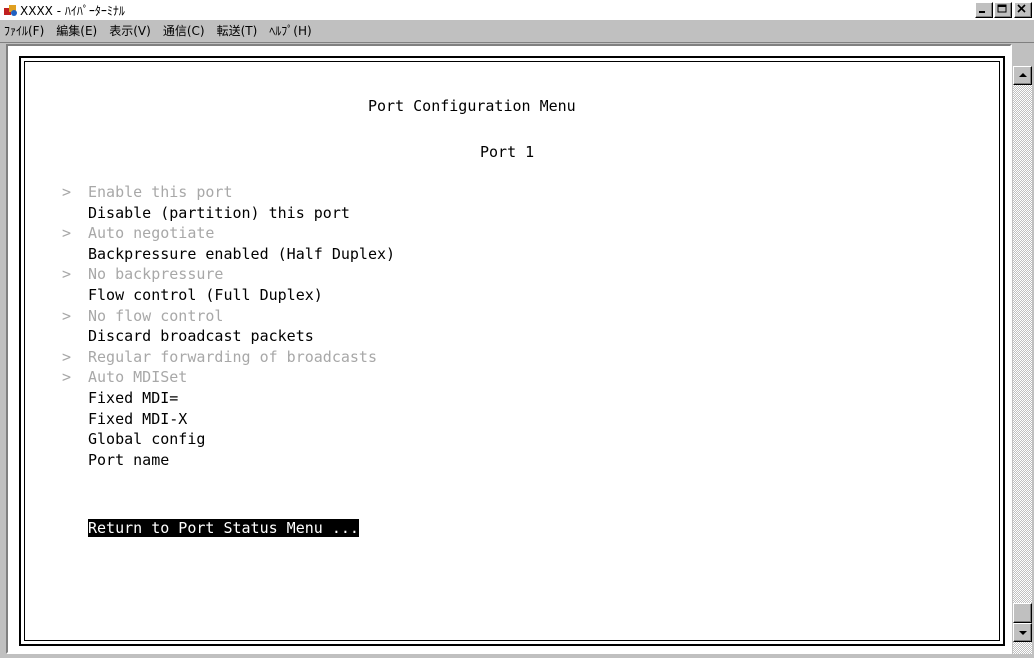 The width and height of the screenshot is (1034, 658). Describe the element at coordinates (130, 30) in the screenshot. I see `menu-view: 表示(V)` at that location.